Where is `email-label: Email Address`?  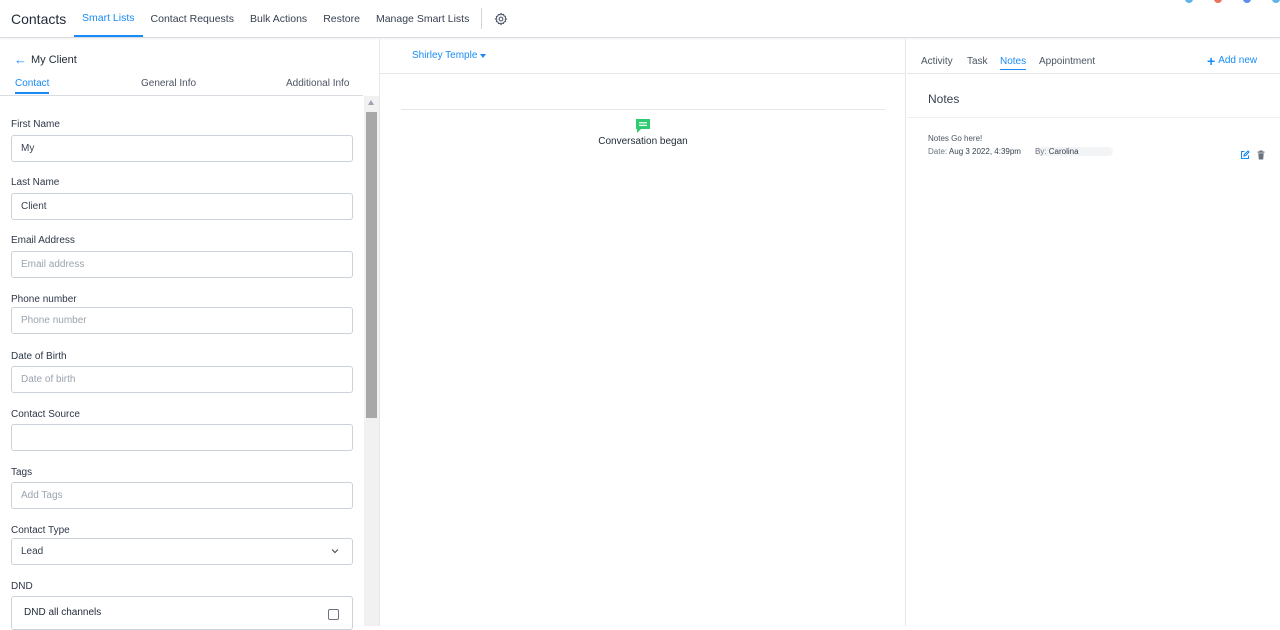
email-label: Email Address is located at coordinates (43, 240).